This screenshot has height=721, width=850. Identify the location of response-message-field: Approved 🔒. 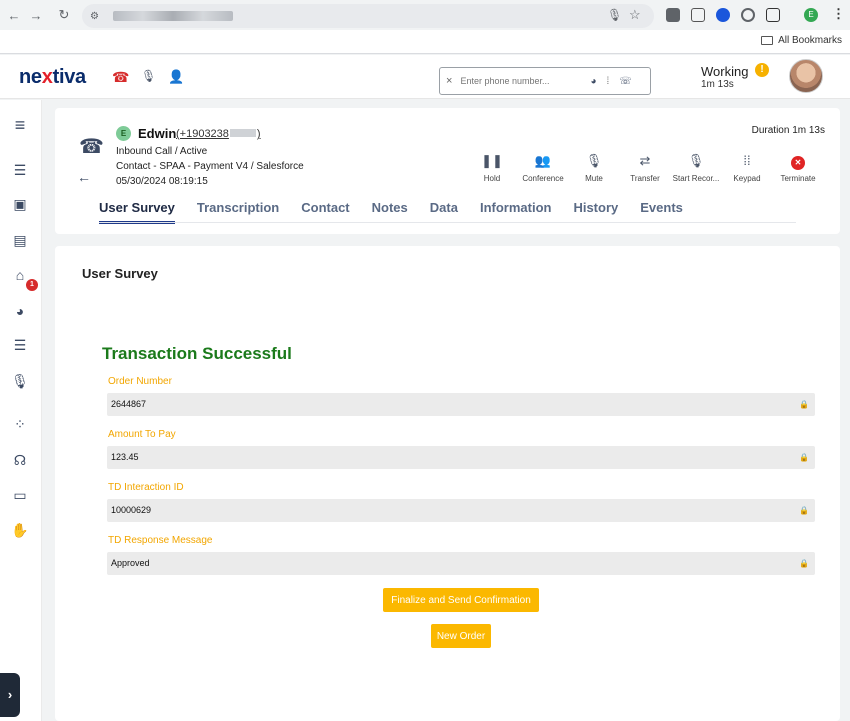
(461, 563).